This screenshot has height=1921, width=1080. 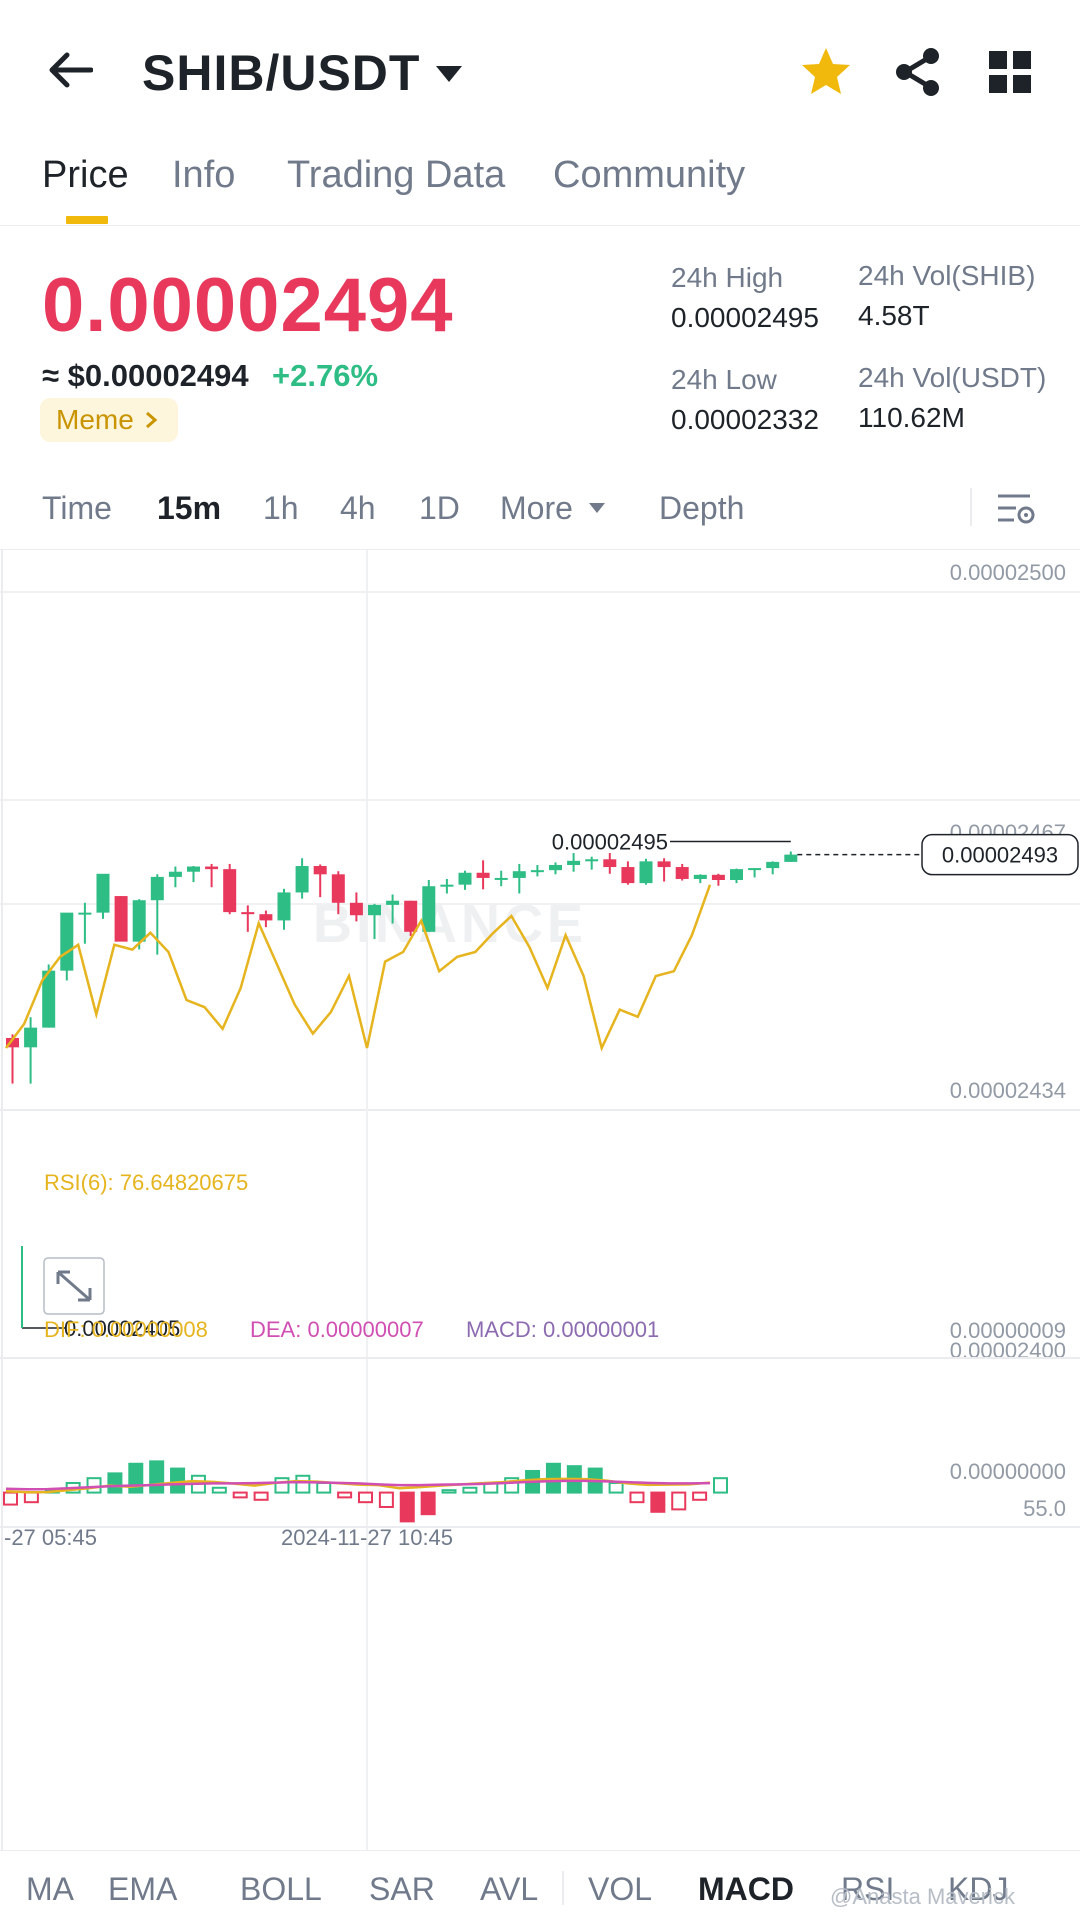 What do you see at coordinates (610, 842) in the screenshot?
I see `max-price-label: 0.00002495` at bounding box center [610, 842].